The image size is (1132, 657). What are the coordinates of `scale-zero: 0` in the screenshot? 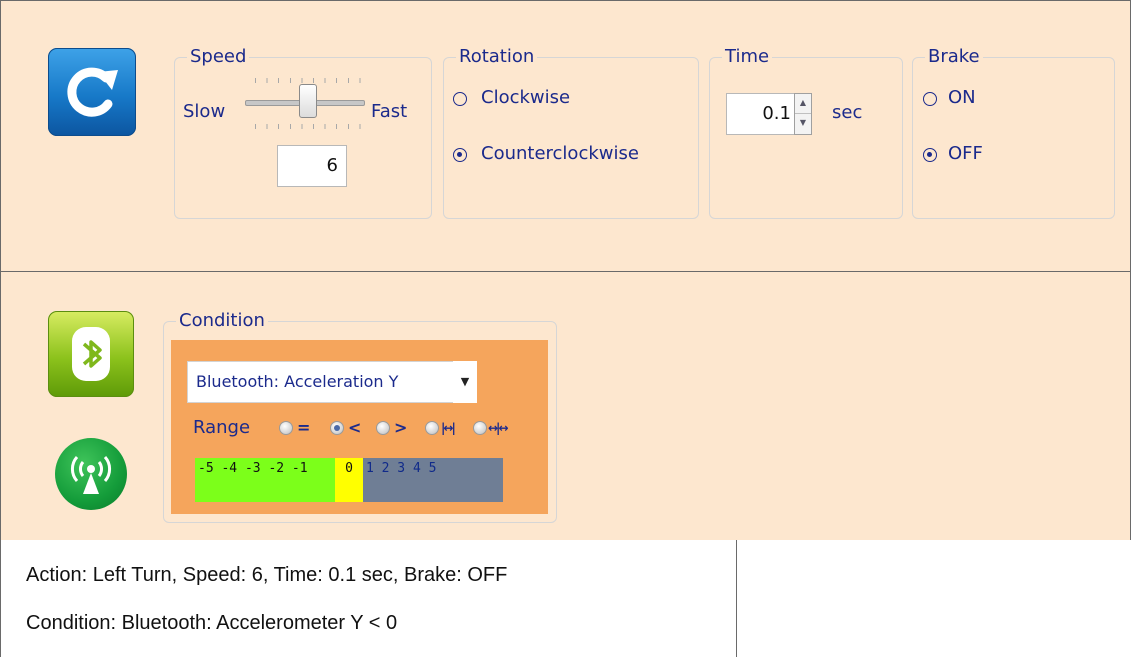 It's located at (349, 480).